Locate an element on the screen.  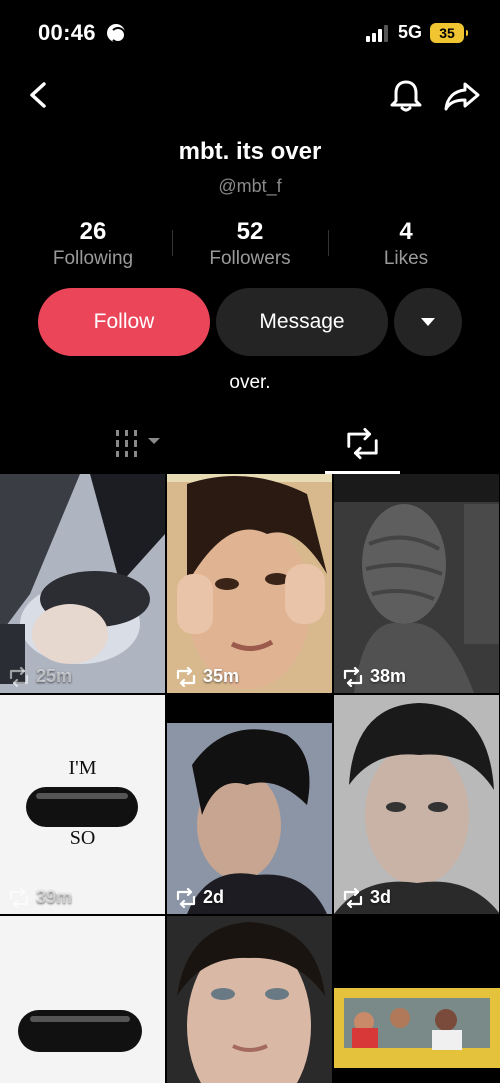
stat-likes-label: Likes is located at coordinates (406, 258).